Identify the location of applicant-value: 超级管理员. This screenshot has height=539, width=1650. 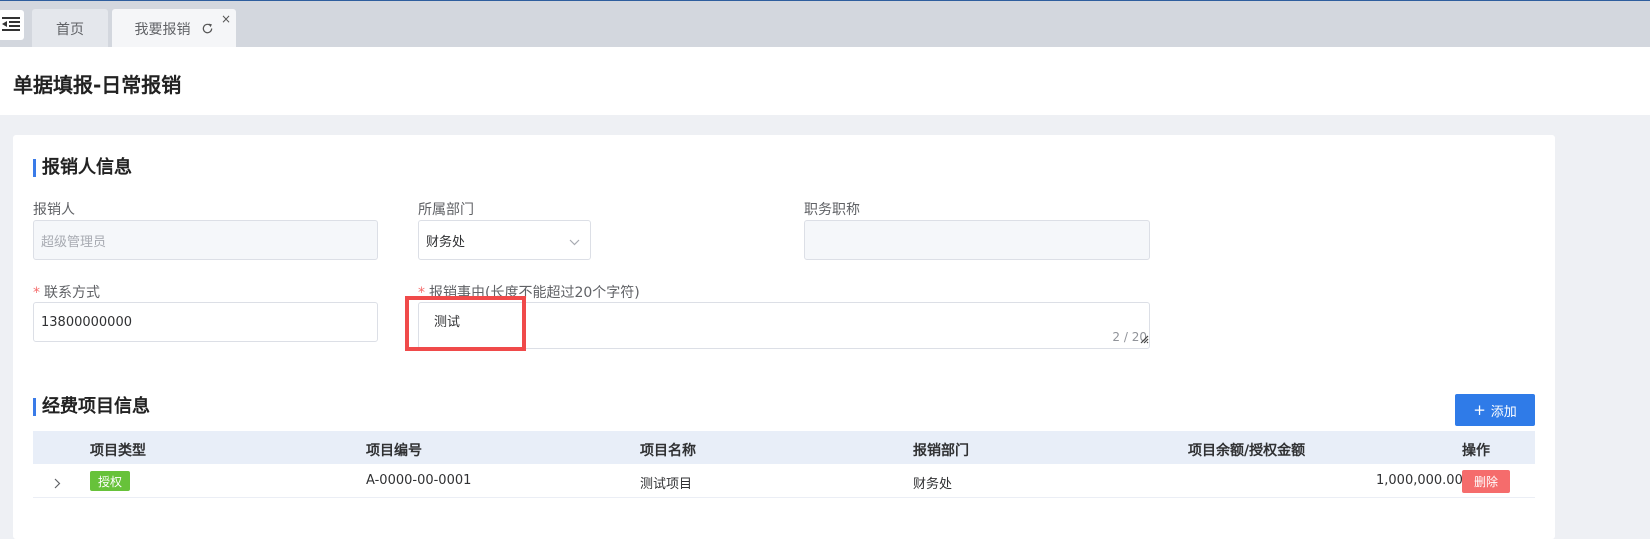
(74, 242).